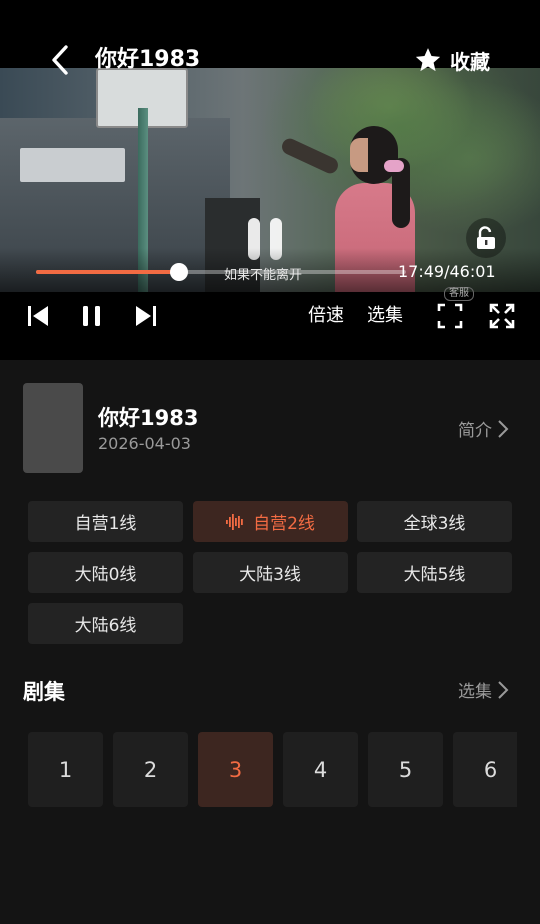 Image resolution: width=540 pixels, height=924 pixels. I want to click on episode-item: 1, so click(65, 769).